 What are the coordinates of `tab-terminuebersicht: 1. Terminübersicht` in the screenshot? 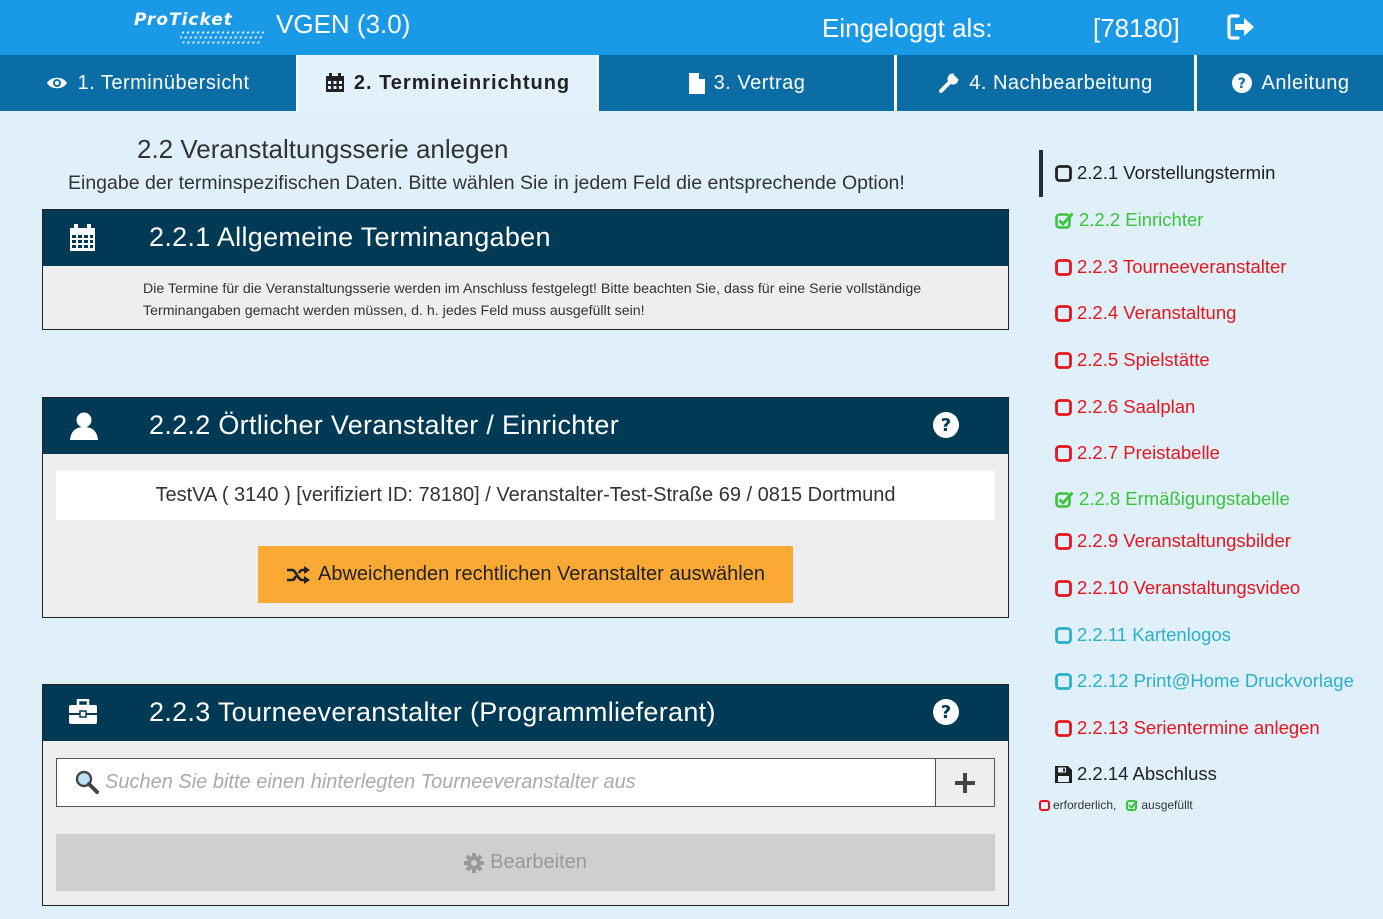 It's located at (148, 83).